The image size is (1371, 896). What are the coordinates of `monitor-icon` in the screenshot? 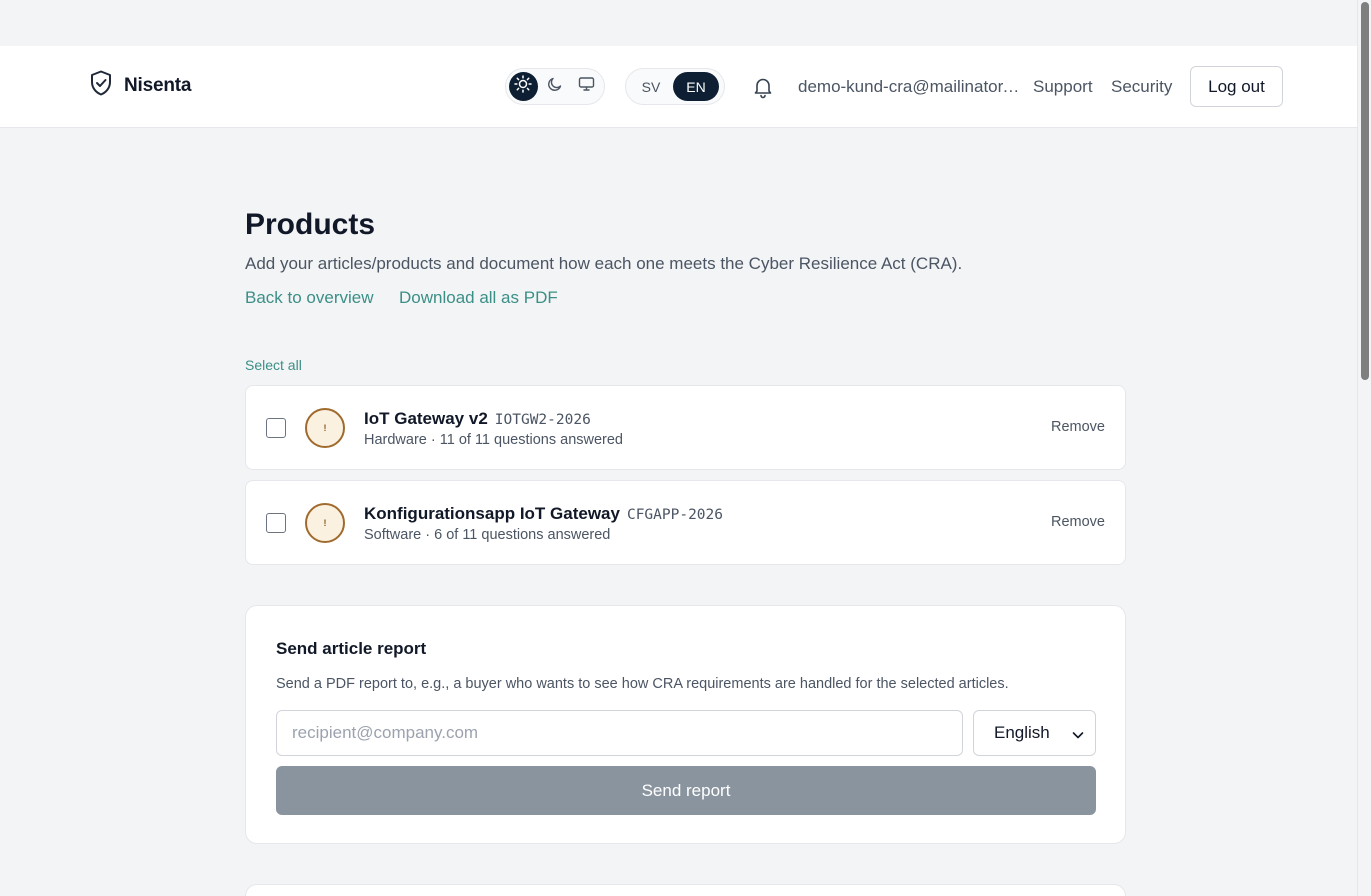 It's located at (586, 86).